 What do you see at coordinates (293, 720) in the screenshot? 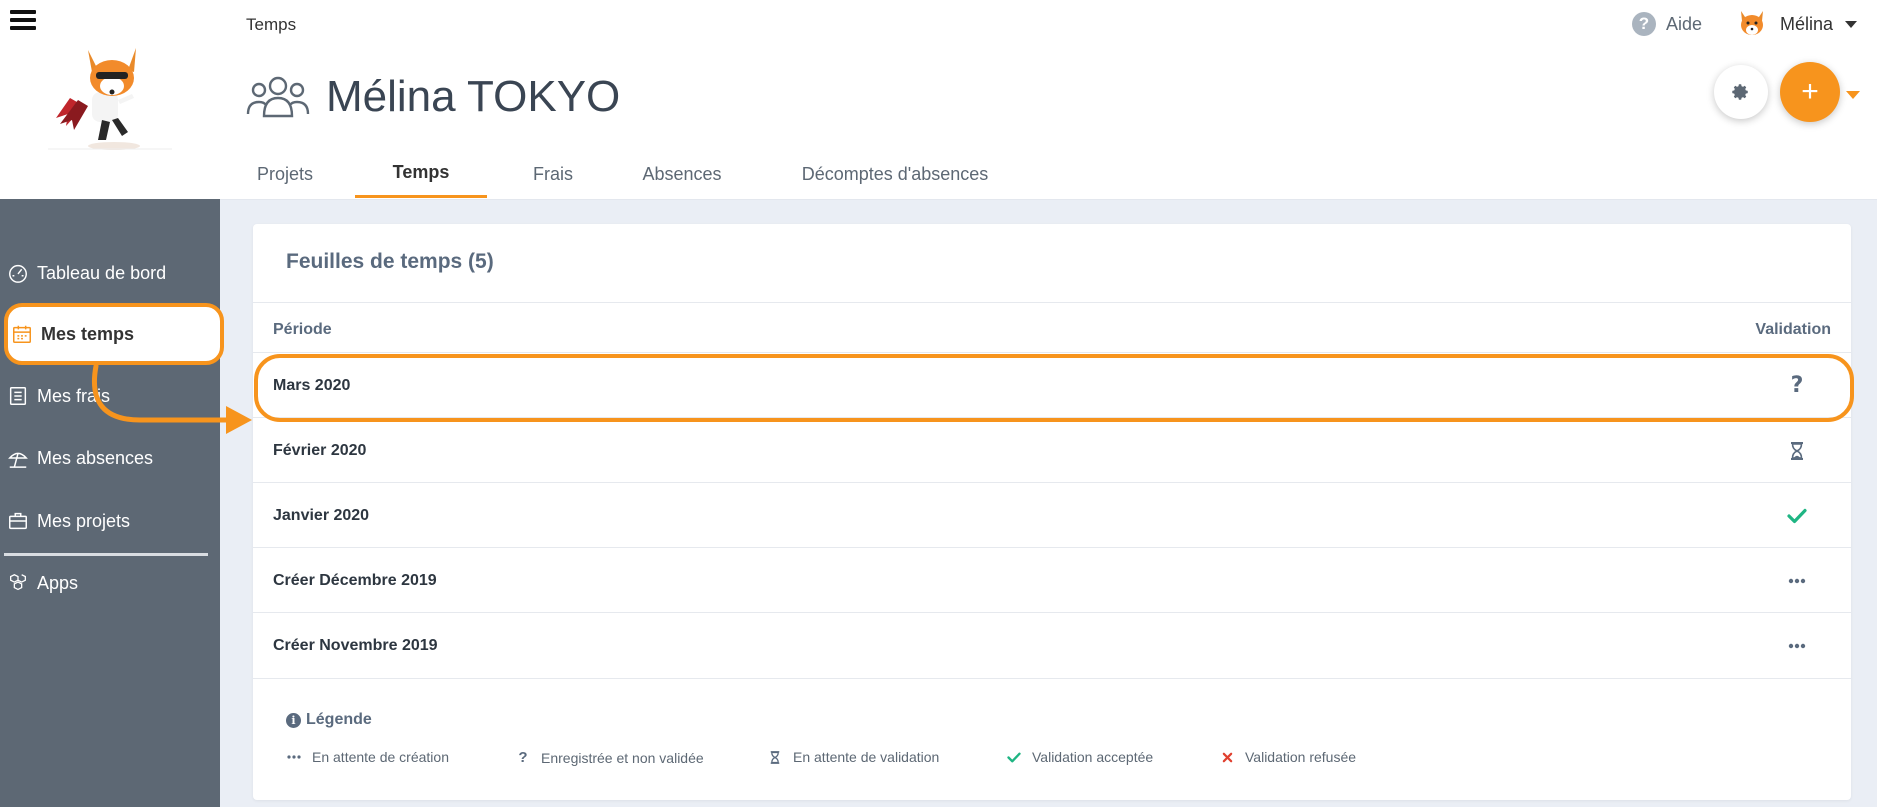
I see `info-icon: i` at bounding box center [293, 720].